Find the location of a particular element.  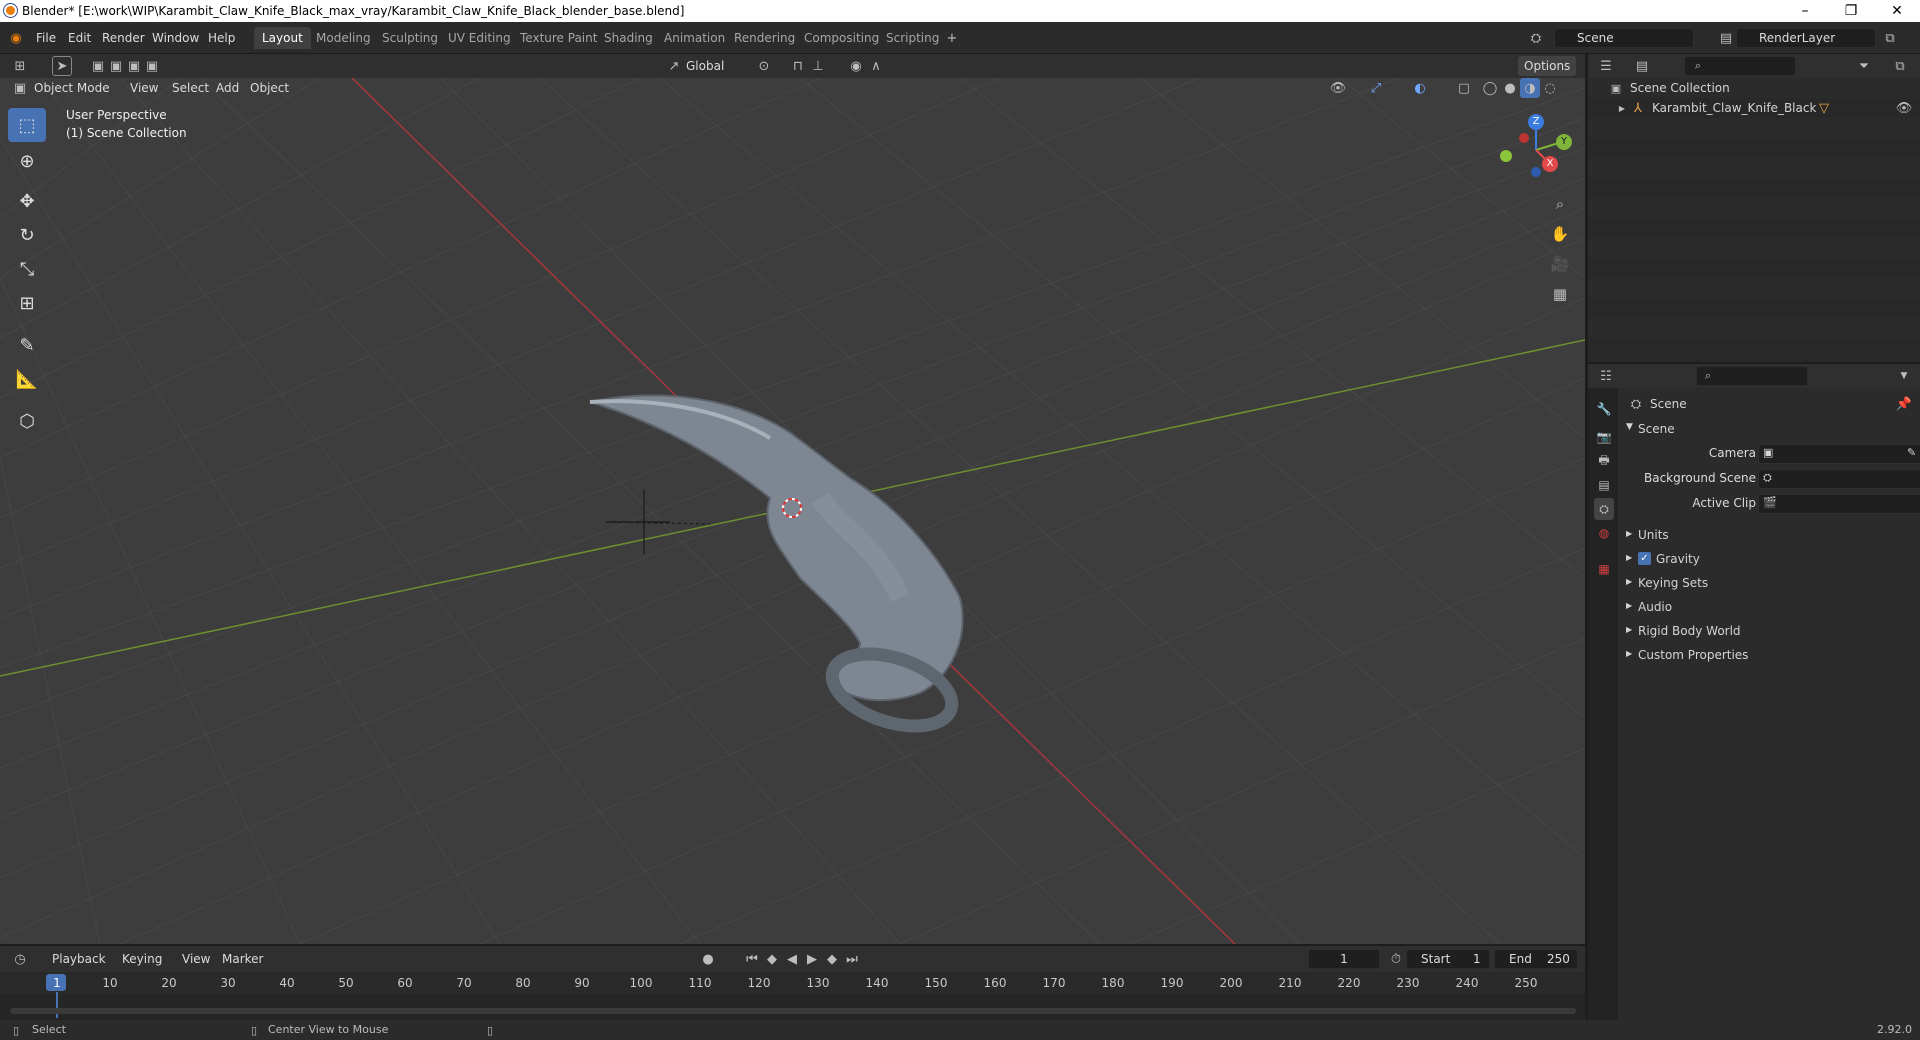

outliner-row-knife: ▶ ⅄ Karambit_Claw_Knife_Black ▽ 👁 is located at coordinates (1754, 108).